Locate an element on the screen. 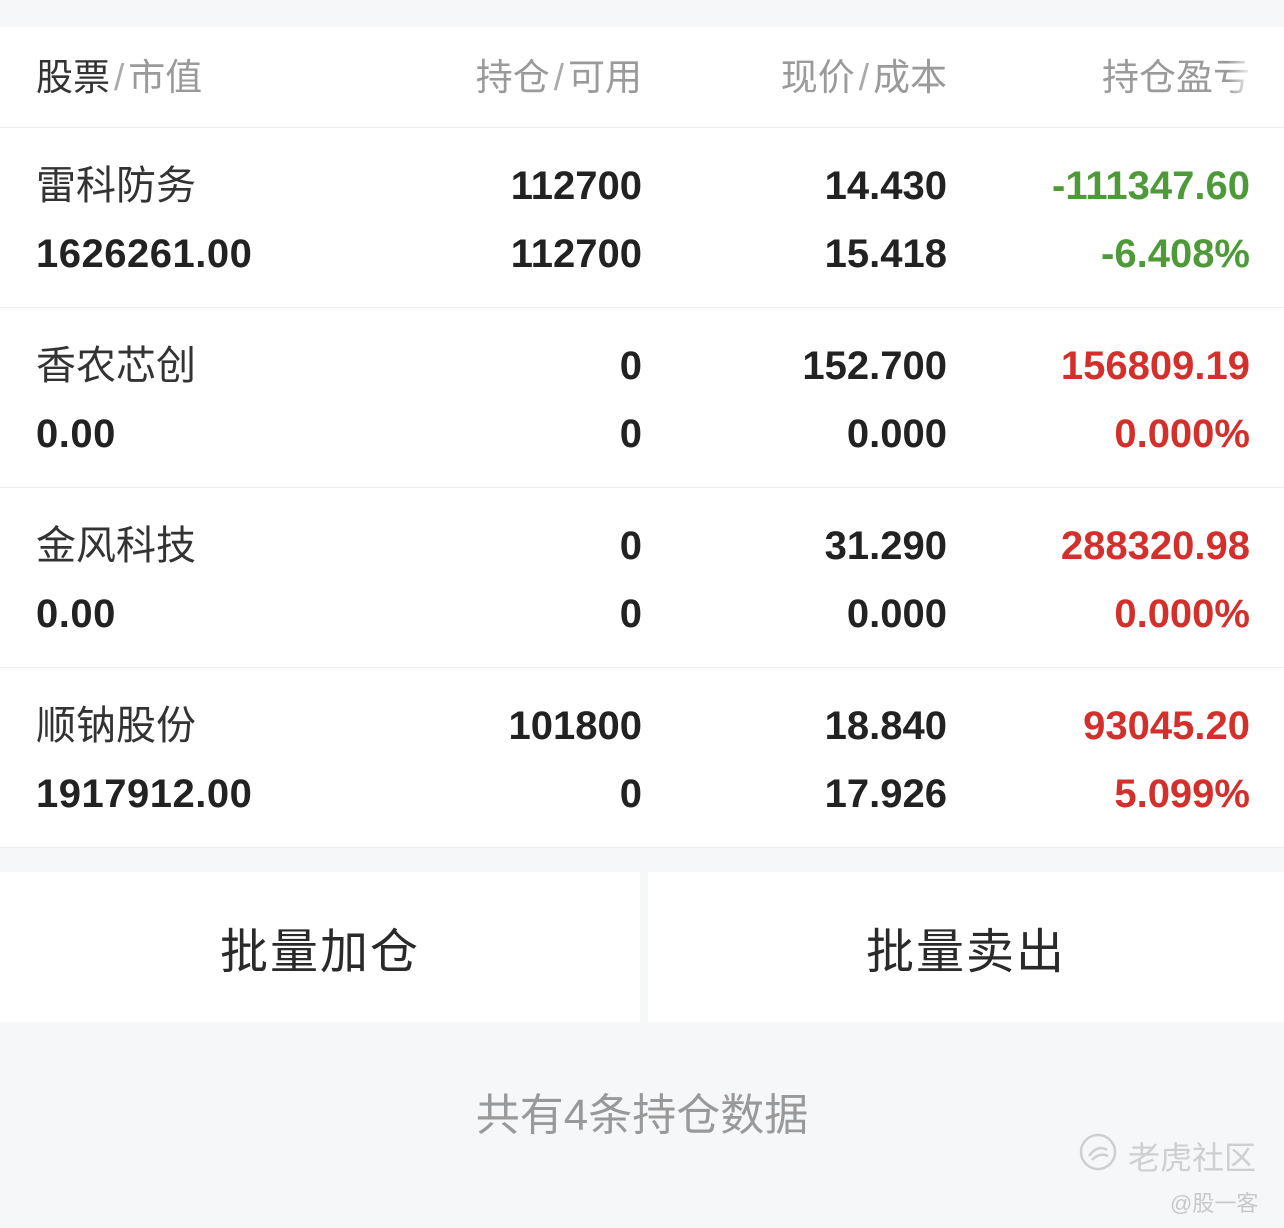 This screenshot has height=1228, width=1284. stock-name: 香农芯创 is located at coordinates (116, 366).